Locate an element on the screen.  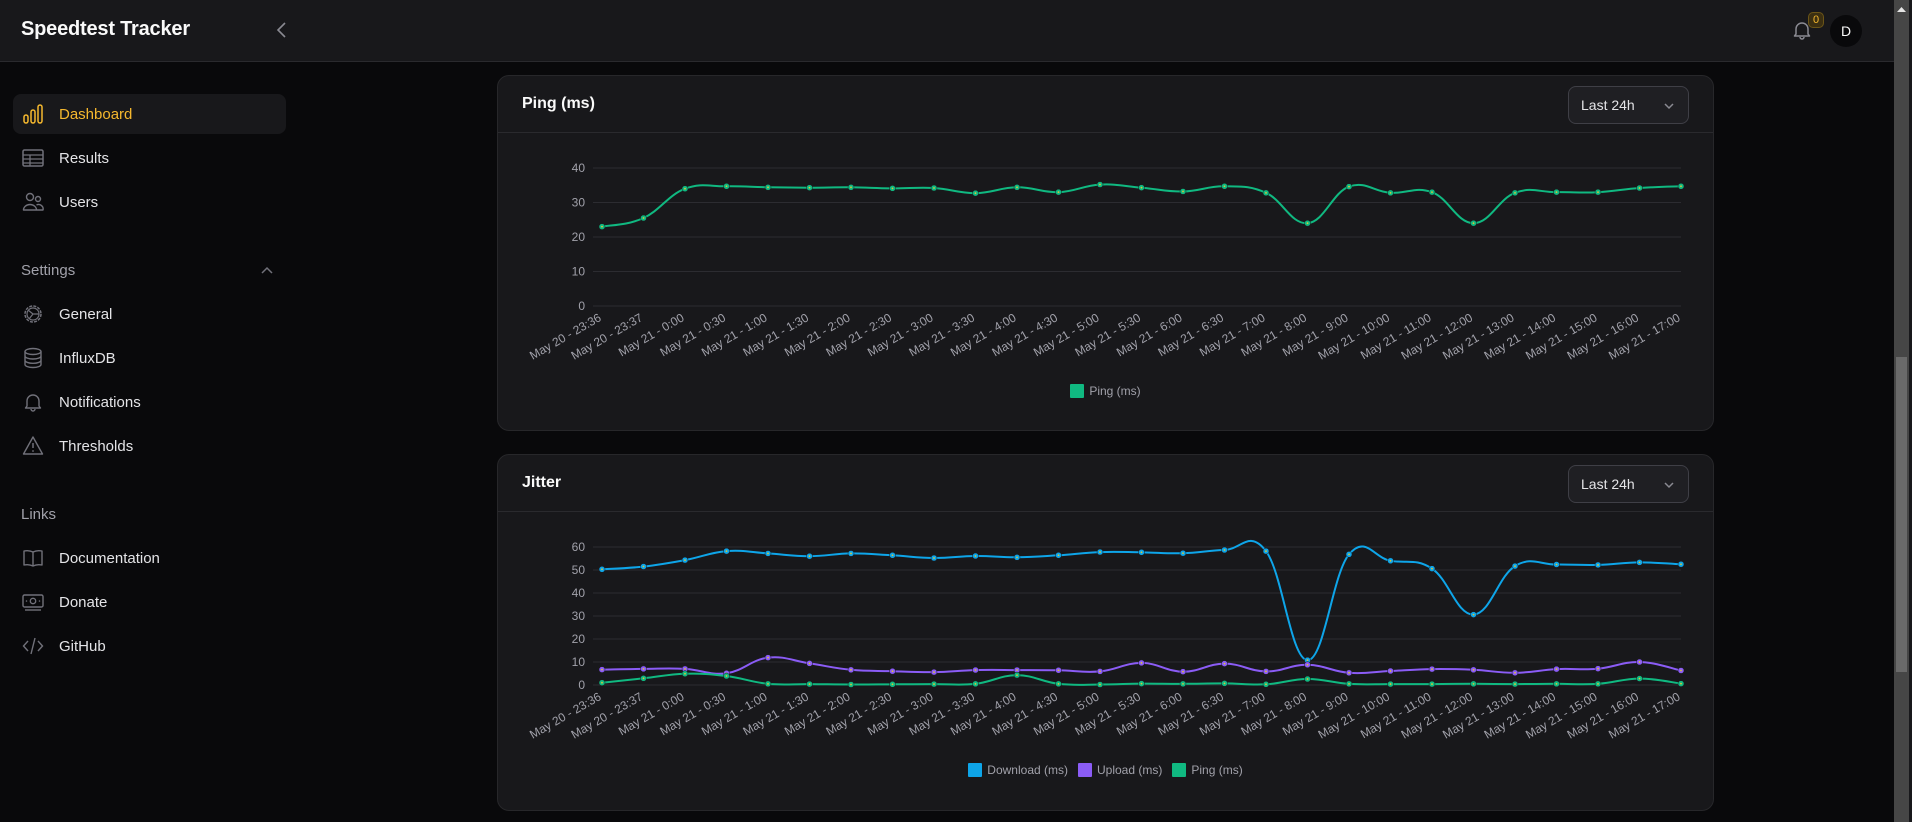
y-tick-label: 10 is located at coordinates (579, 662).